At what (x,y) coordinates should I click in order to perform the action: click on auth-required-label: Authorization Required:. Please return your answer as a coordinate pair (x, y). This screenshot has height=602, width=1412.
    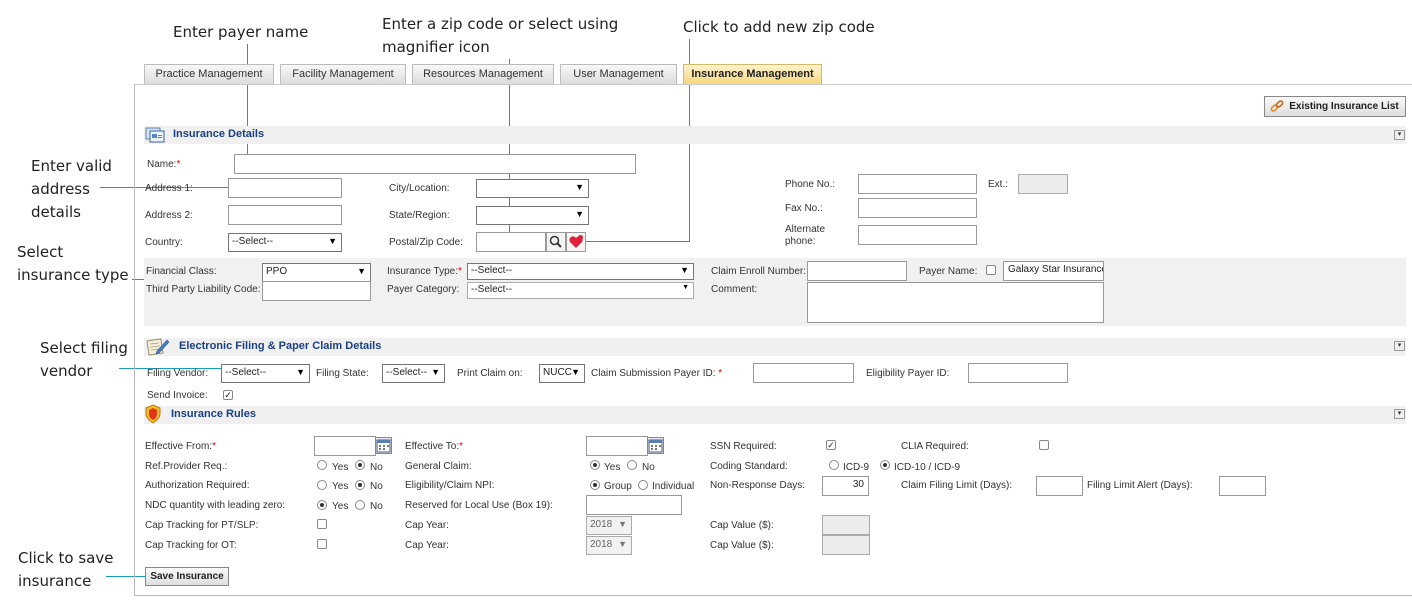
    Looking at the image, I should click on (197, 485).